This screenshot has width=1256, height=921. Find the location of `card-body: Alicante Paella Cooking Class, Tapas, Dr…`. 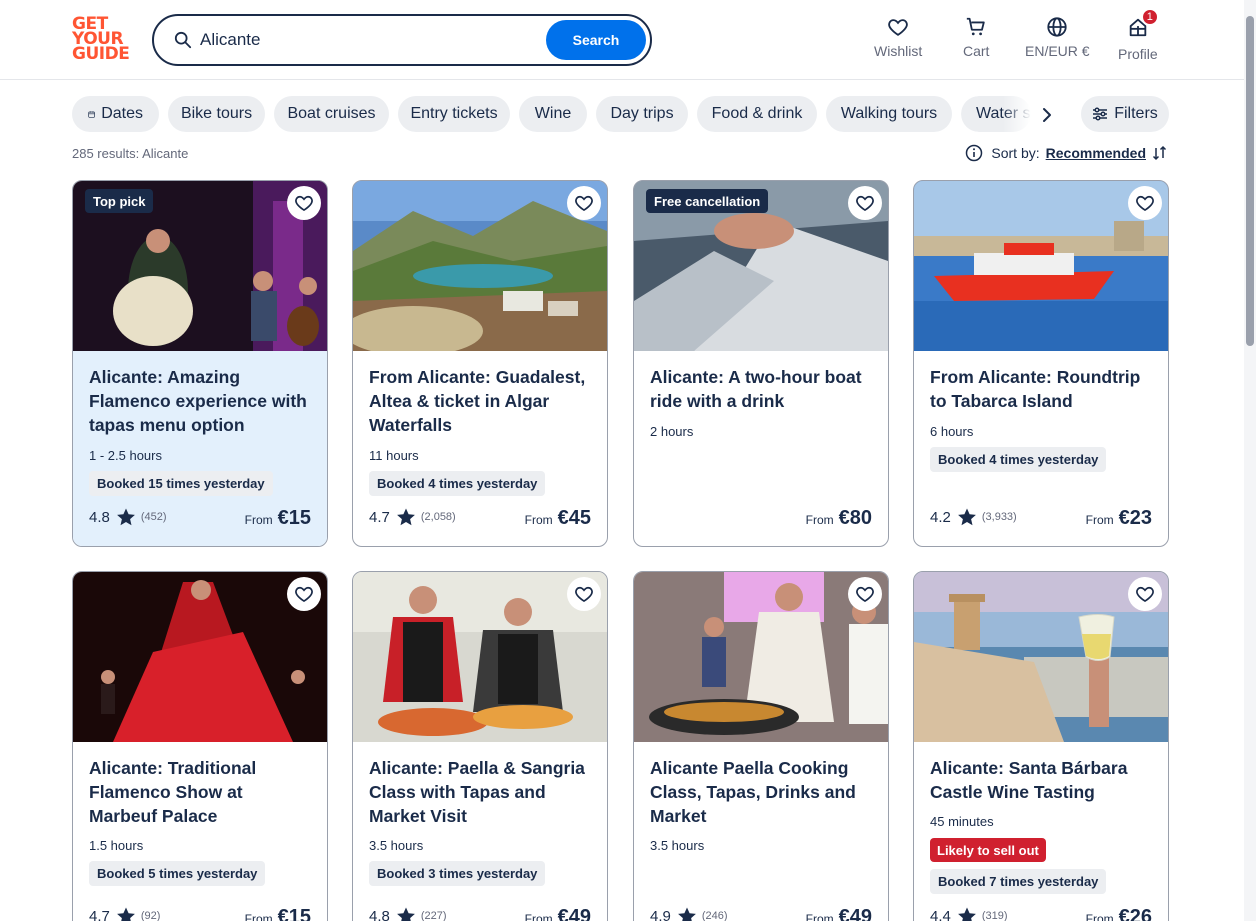

card-body: Alicante Paella Cooking Class, Tapas, Dr… is located at coordinates (761, 831).